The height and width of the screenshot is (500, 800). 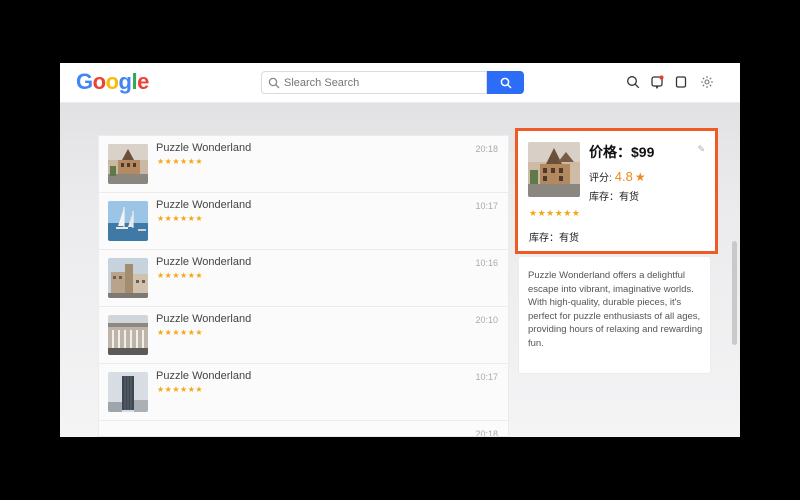 I want to click on logo-letter: G, so click(x=84, y=81).